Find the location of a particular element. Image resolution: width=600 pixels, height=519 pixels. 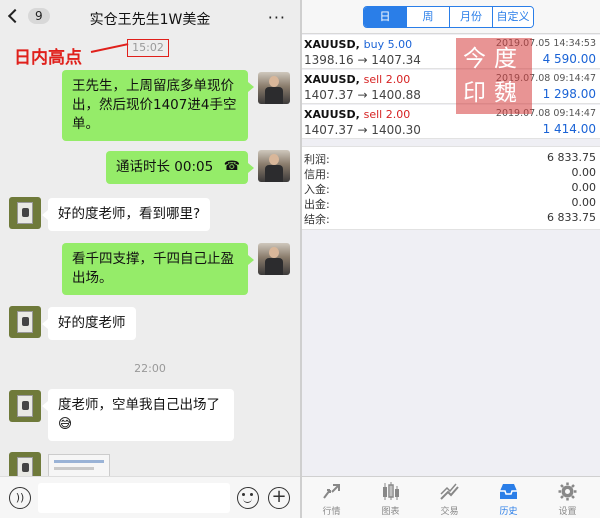

summary-balance: 结余: 6 833.75 is located at coordinates (450, 218).